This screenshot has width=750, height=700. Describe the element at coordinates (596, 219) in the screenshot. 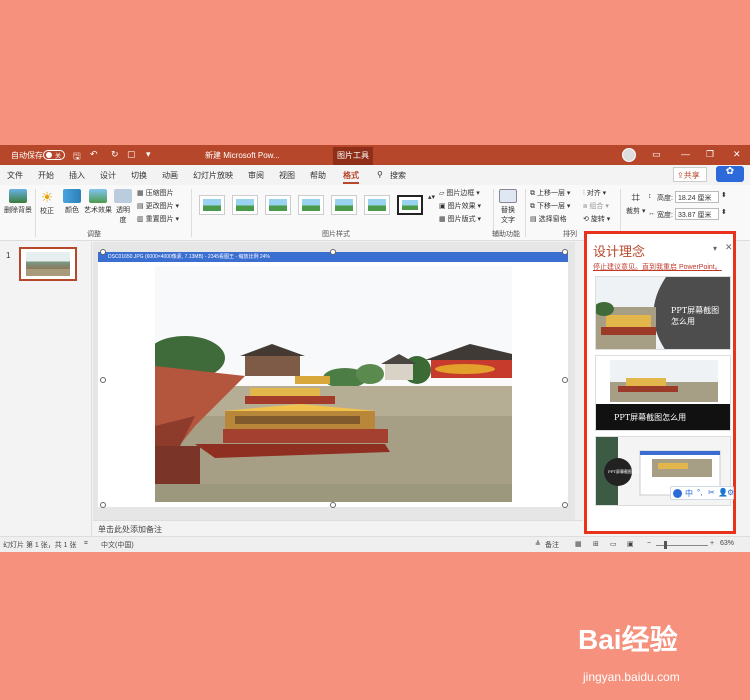

I see `rotate-button: ⟲ 旋转 ▾` at that location.